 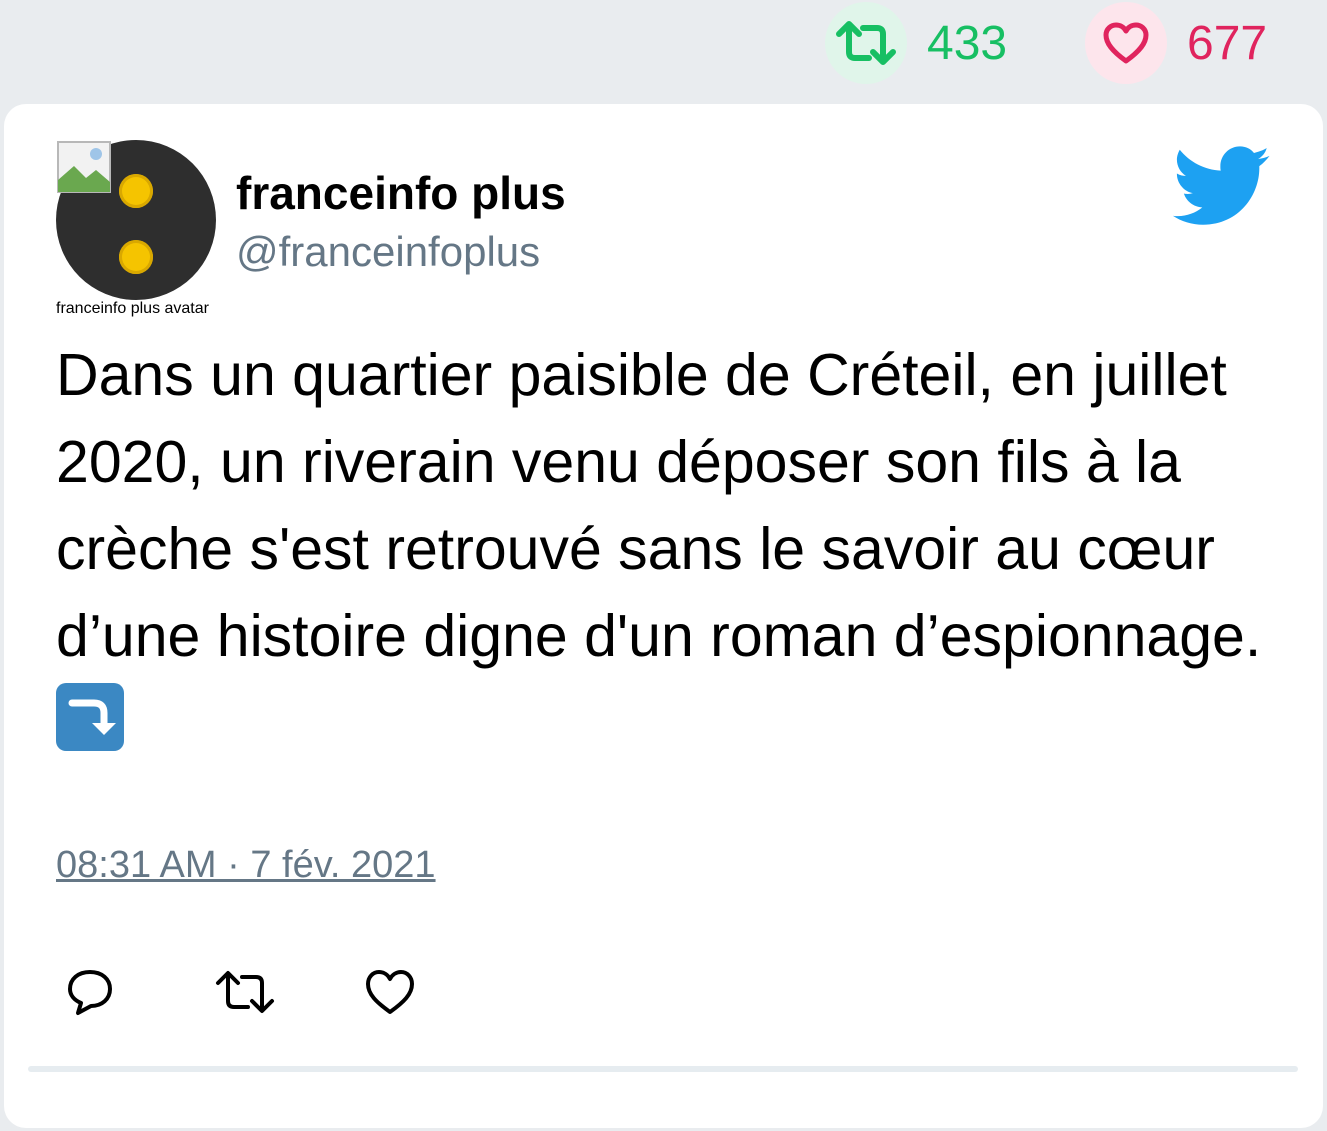 I want to click on divider, so click(x=663, y=1069).